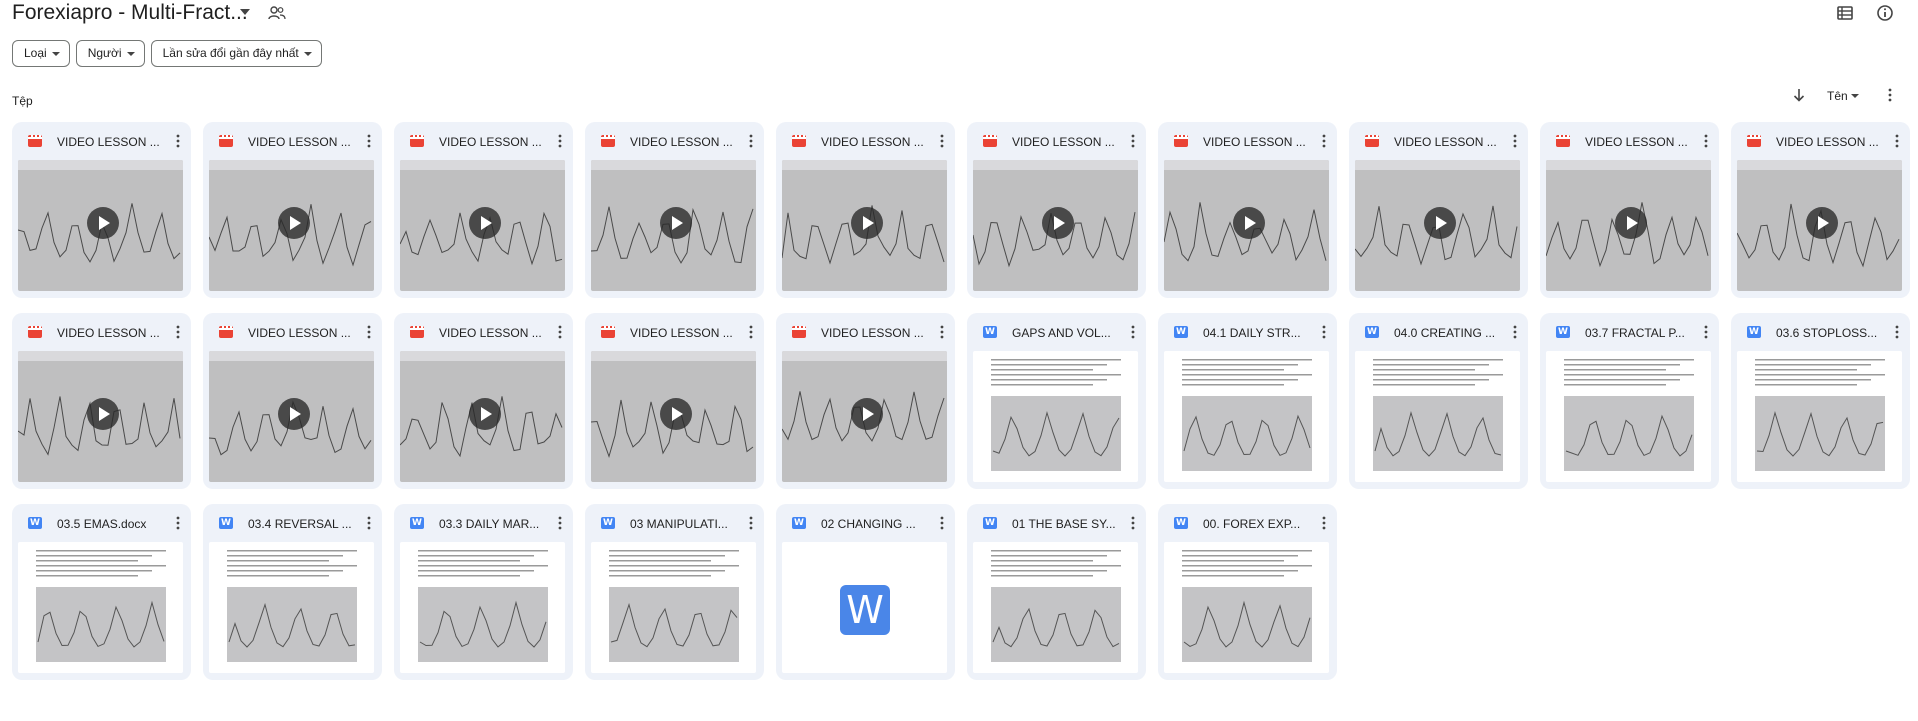 This screenshot has width=1918, height=721. What do you see at coordinates (1845, 13) in the screenshot?
I see `list-view-icon` at bounding box center [1845, 13].